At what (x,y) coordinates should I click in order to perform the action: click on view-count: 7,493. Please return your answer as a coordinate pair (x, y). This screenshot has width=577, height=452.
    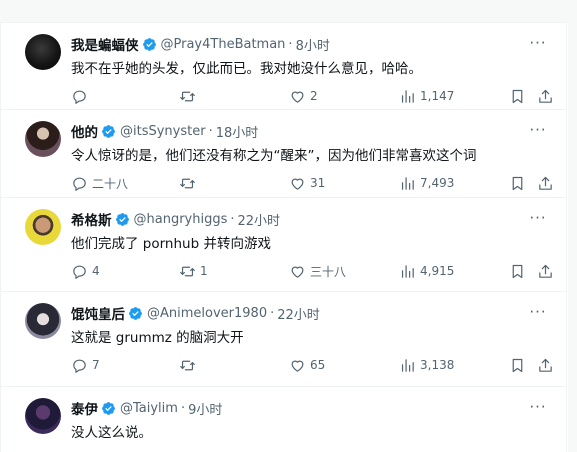
    Looking at the image, I should click on (437, 183).